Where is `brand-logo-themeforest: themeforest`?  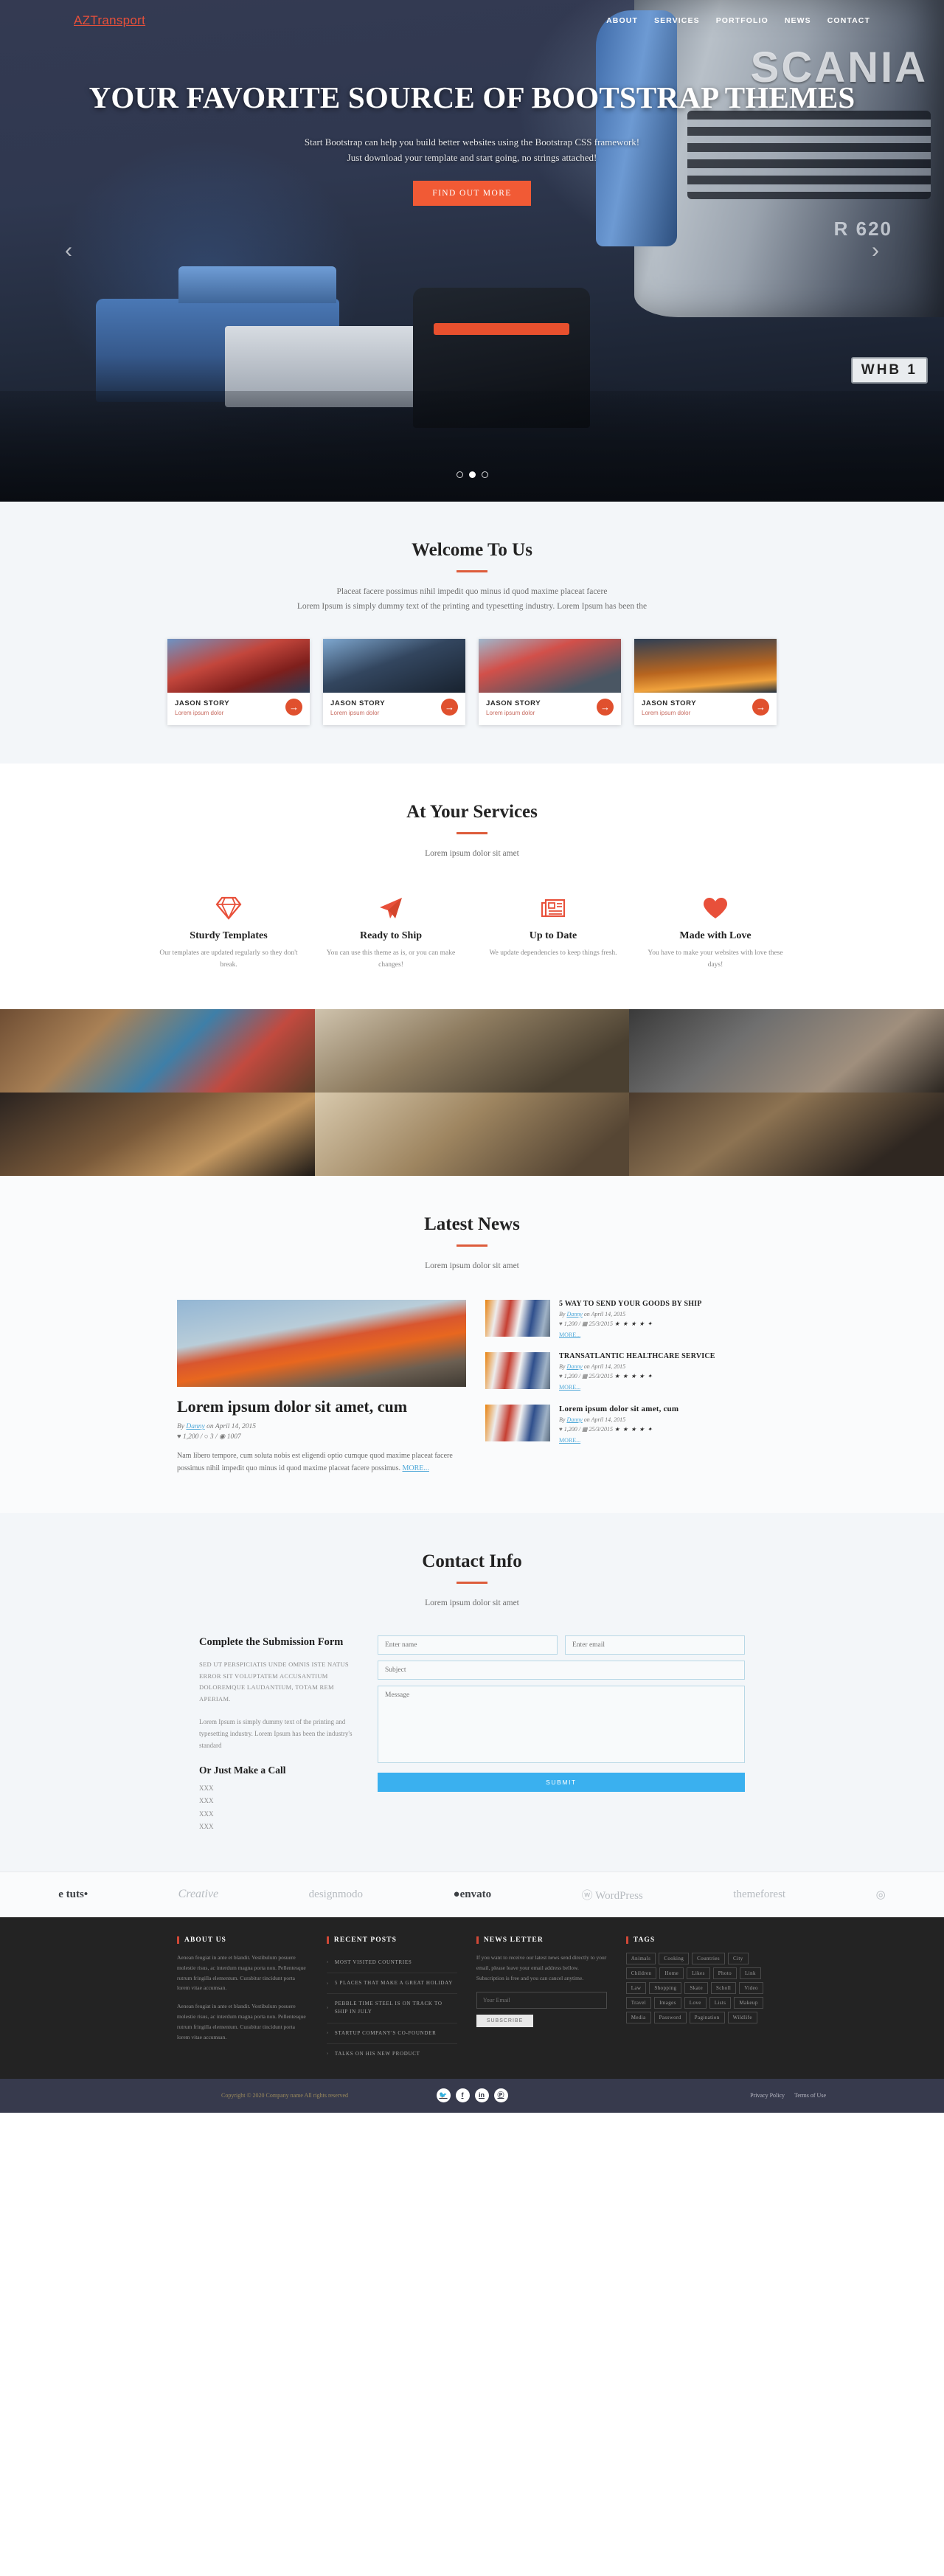
brand-logo-themeforest: themeforest is located at coordinates (759, 1895).